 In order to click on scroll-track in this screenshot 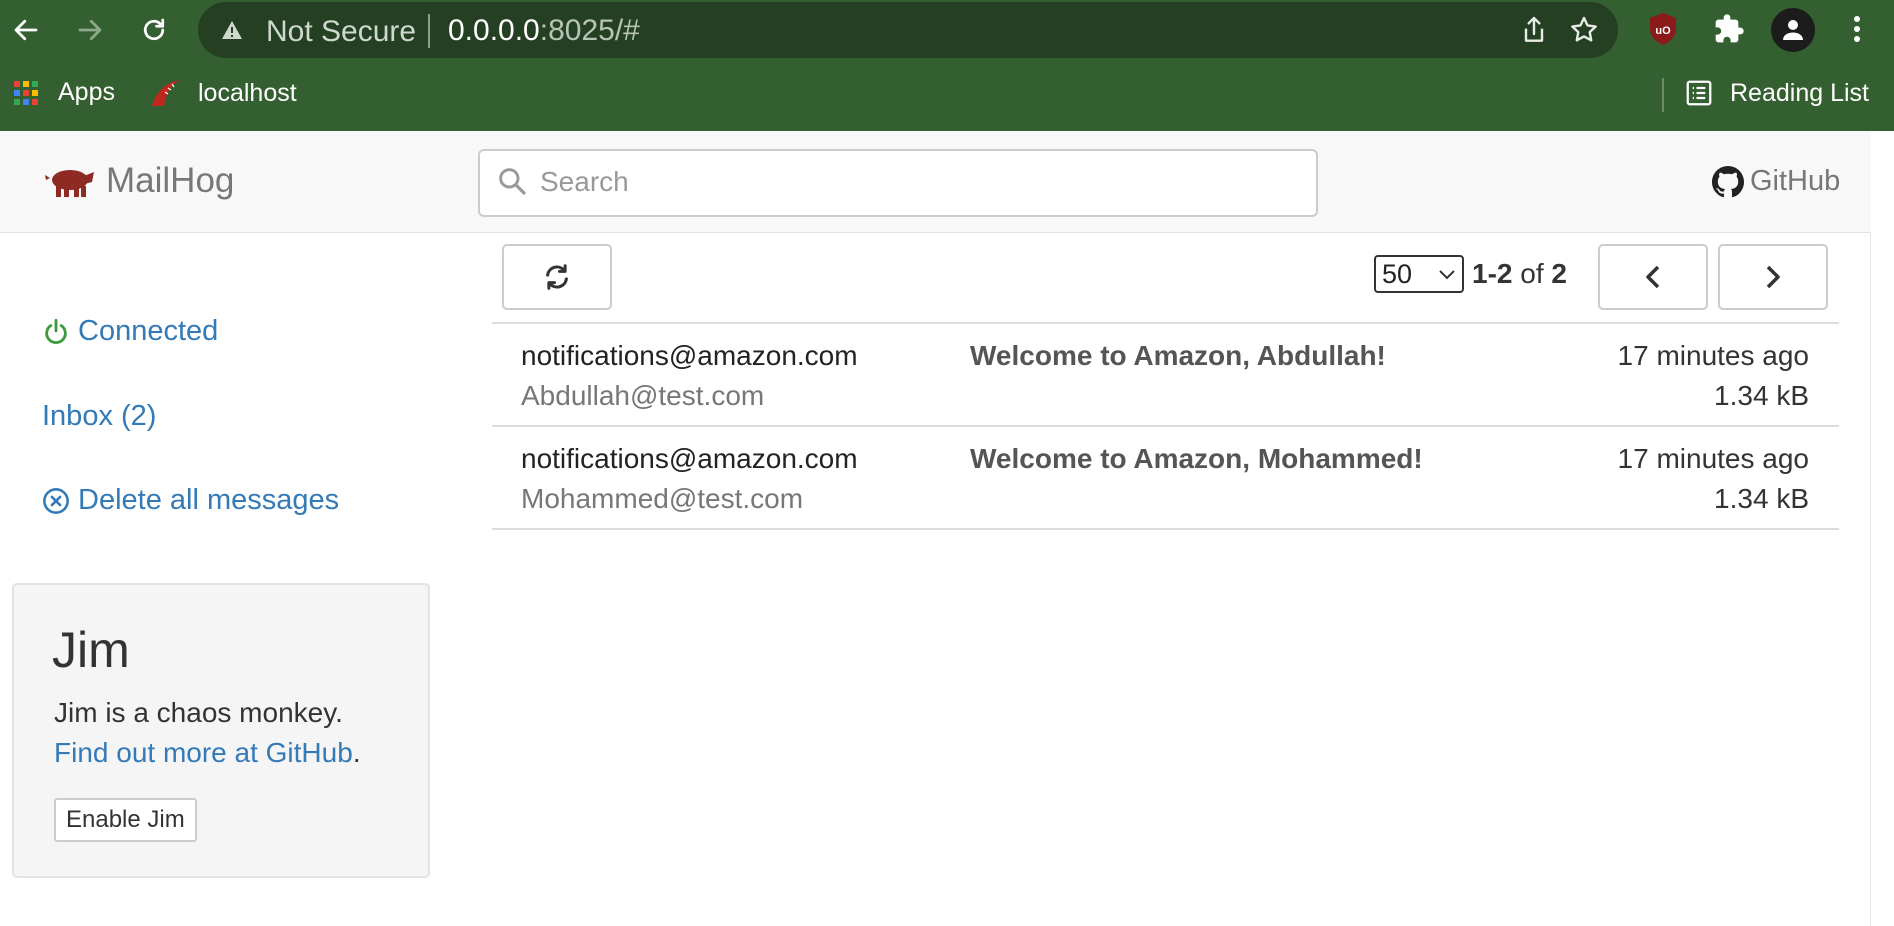, I will do `click(1870, 579)`.